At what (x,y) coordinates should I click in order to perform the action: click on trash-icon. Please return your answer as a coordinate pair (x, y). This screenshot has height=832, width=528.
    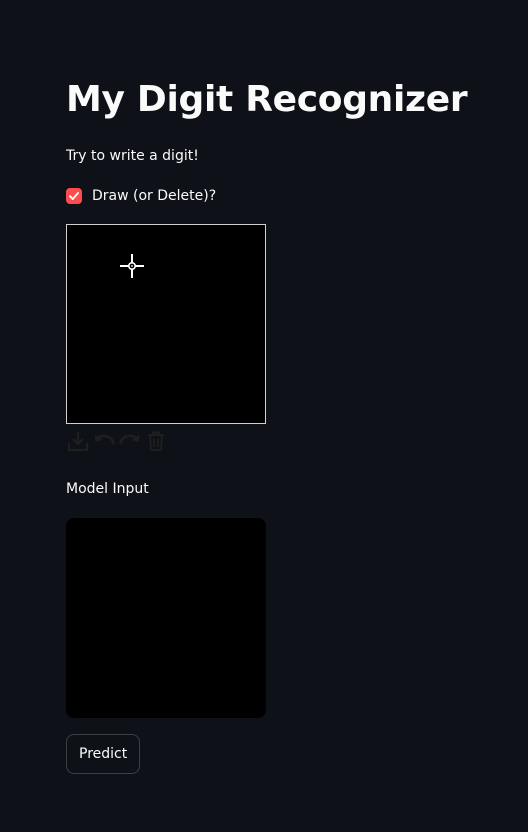
    Looking at the image, I should click on (156, 441).